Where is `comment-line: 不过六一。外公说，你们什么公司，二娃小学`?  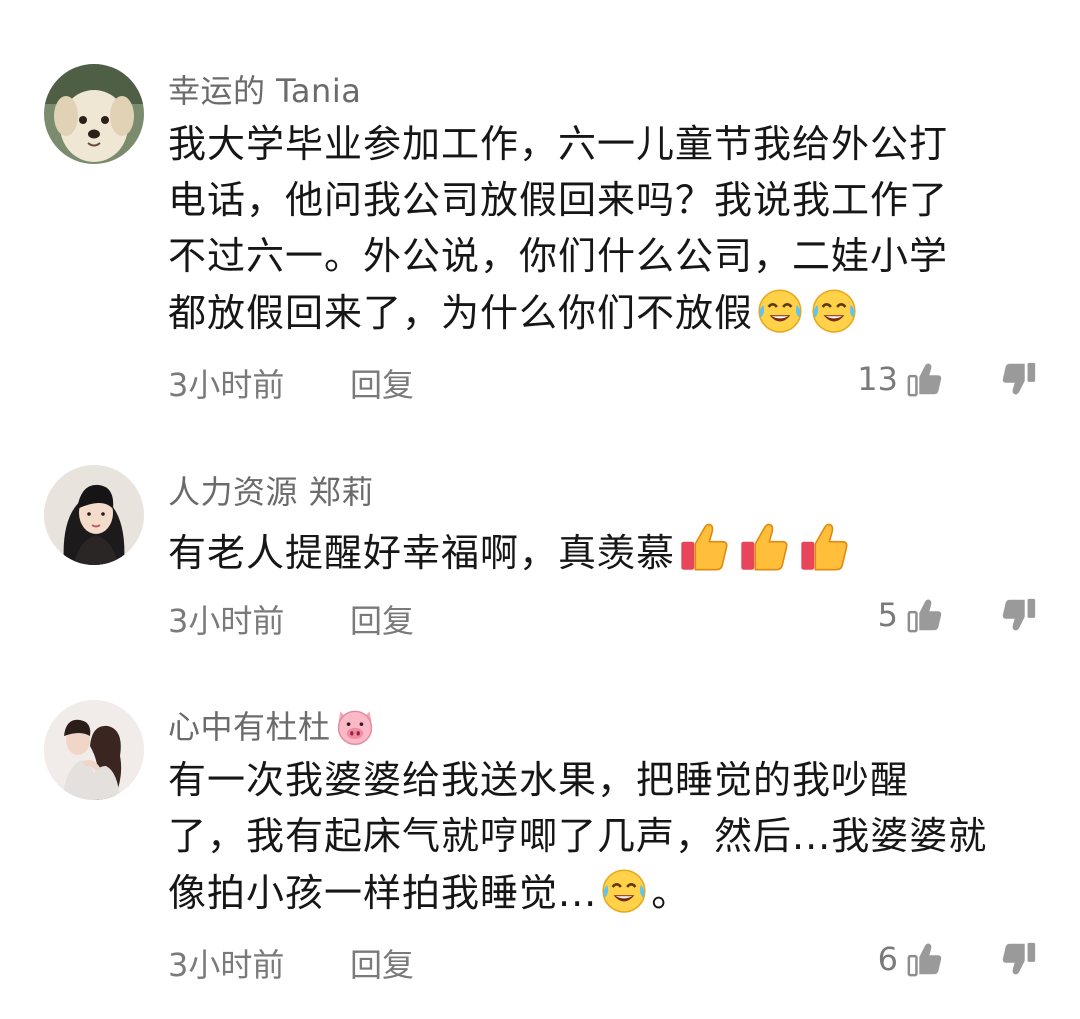 comment-line: 不过六一。外公说，你们什么公司，二娃小学 is located at coordinates (558, 256).